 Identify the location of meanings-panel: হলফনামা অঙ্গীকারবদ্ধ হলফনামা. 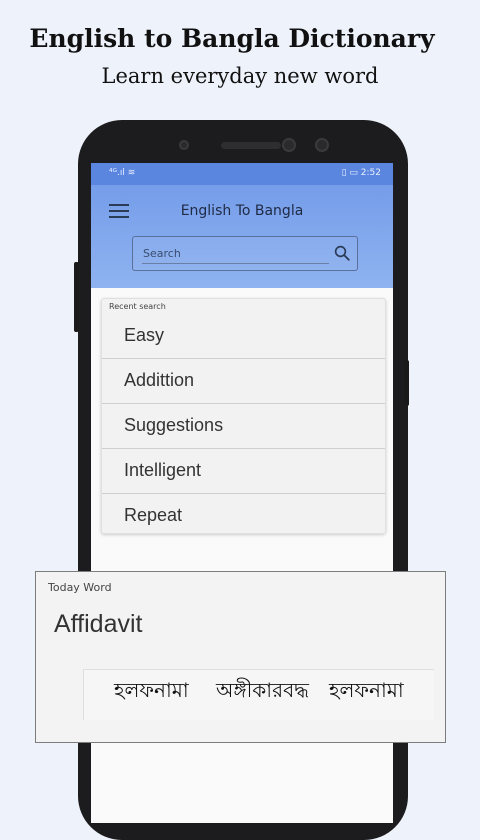
(258, 694).